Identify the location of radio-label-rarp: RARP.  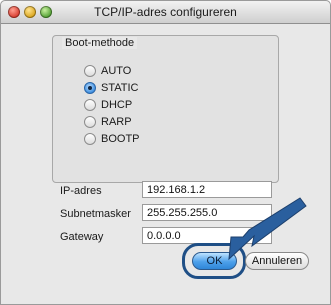
(116, 122).